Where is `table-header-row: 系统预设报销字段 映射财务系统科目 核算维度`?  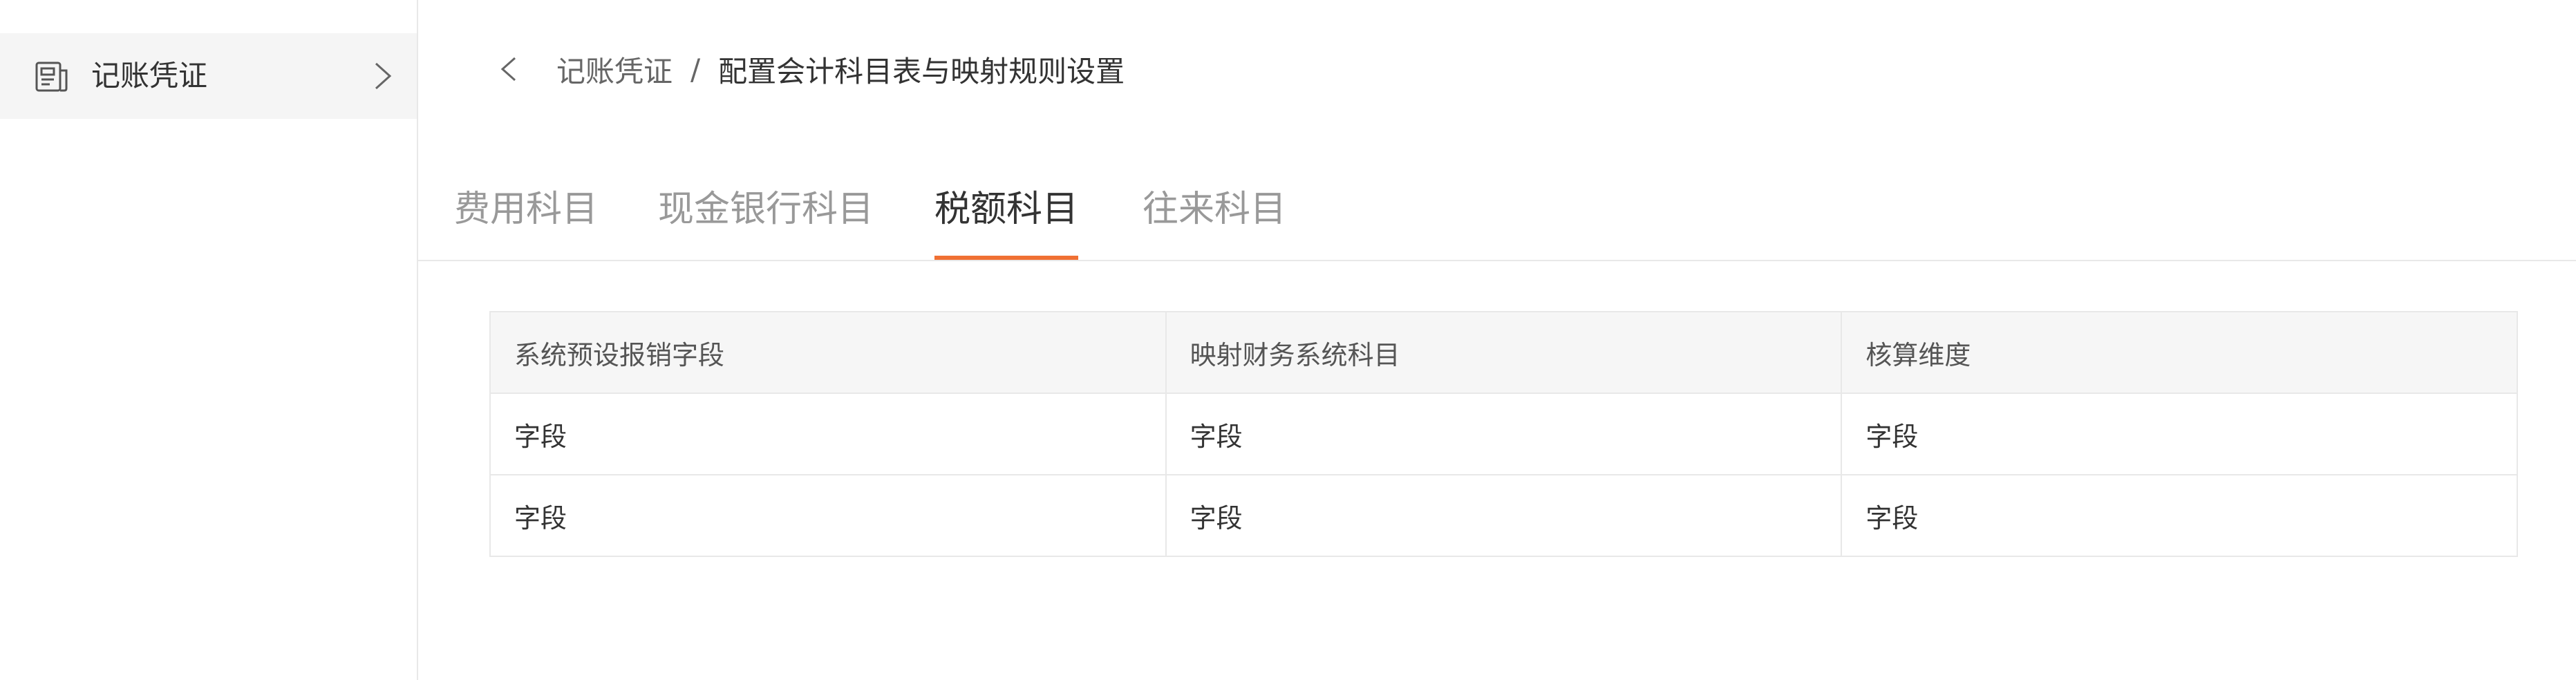
table-header-row: 系统预设报销字段 映射财务系统科目 核算维度 is located at coordinates (1503, 352).